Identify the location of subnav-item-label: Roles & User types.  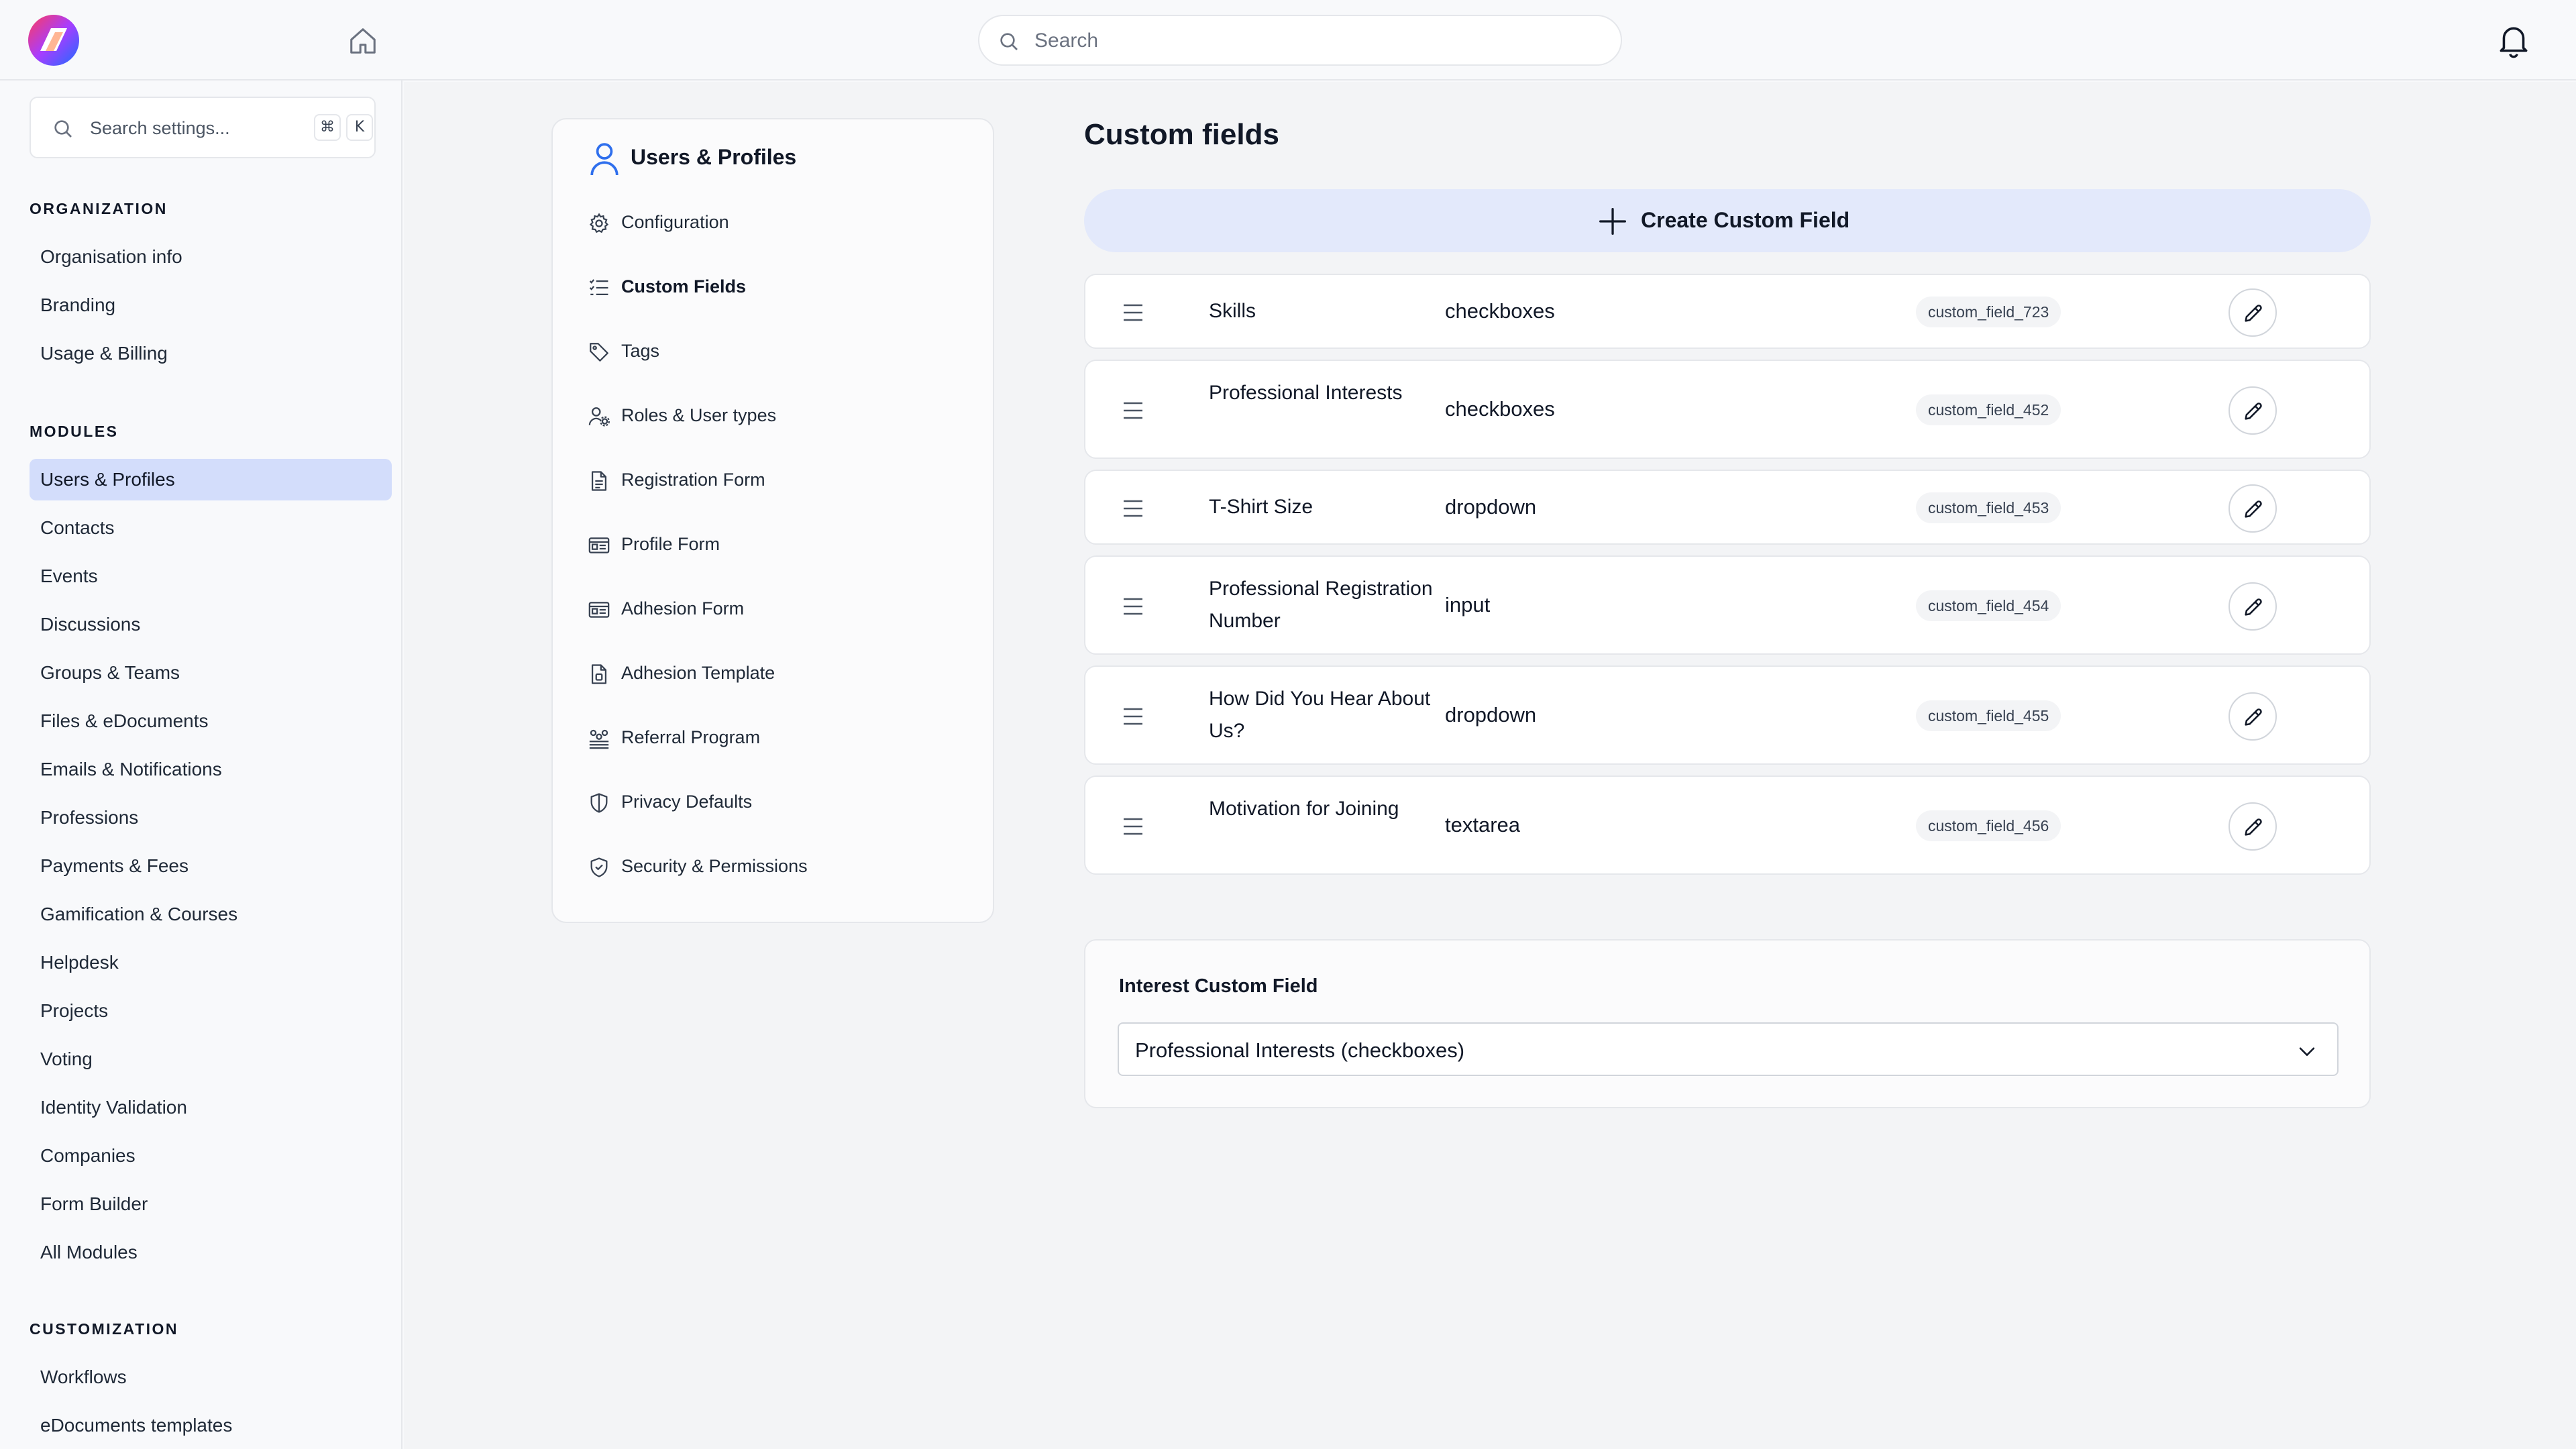
(699, 415).